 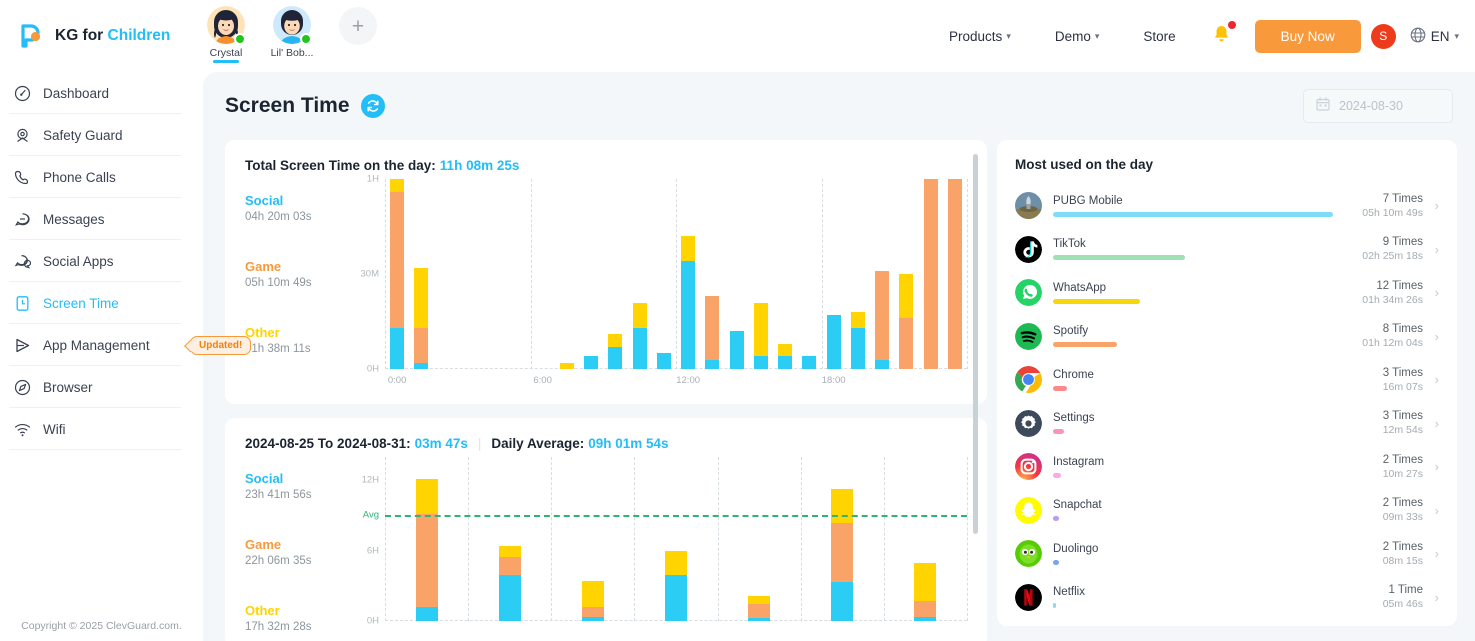 I want to click on language-selector: EN ▾, so click(x=1434, y=36).